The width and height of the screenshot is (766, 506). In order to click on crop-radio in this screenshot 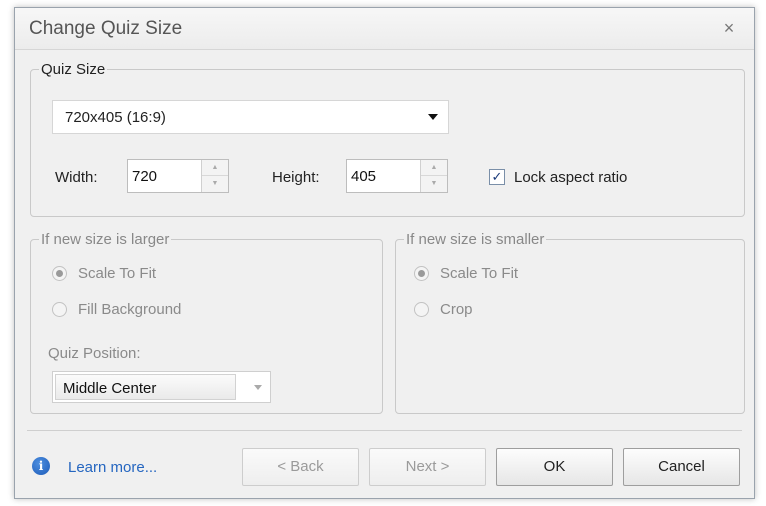, I will do `click(421, 309)`.